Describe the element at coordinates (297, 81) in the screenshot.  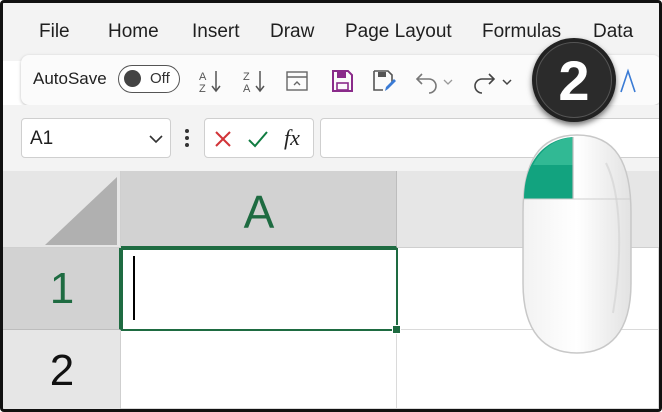
I see `form-icon` at that location.